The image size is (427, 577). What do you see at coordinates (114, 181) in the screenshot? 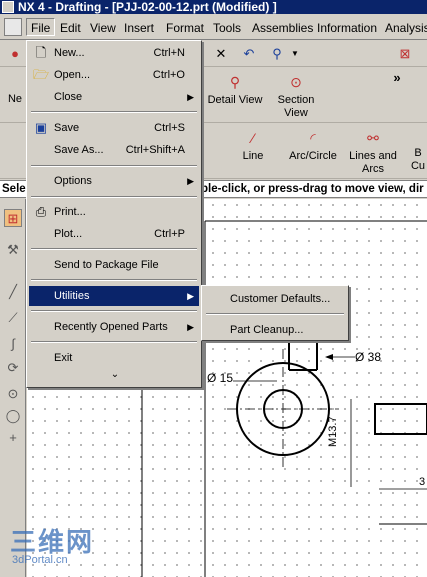
I see `menu-item-options: Options ▶` at bounding box center [114, 181].